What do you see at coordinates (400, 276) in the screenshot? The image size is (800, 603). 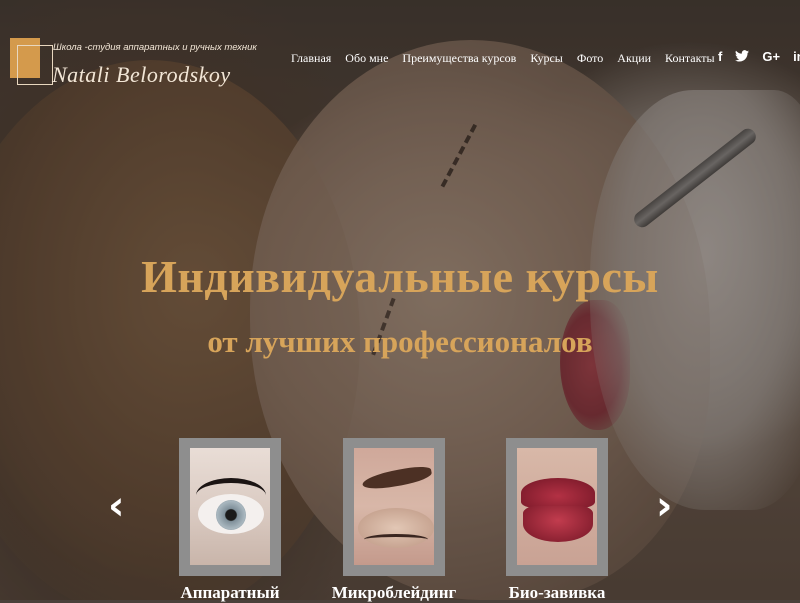 I see `hero-title: Индивидуальные курсы` at bounding box center [400, 276].